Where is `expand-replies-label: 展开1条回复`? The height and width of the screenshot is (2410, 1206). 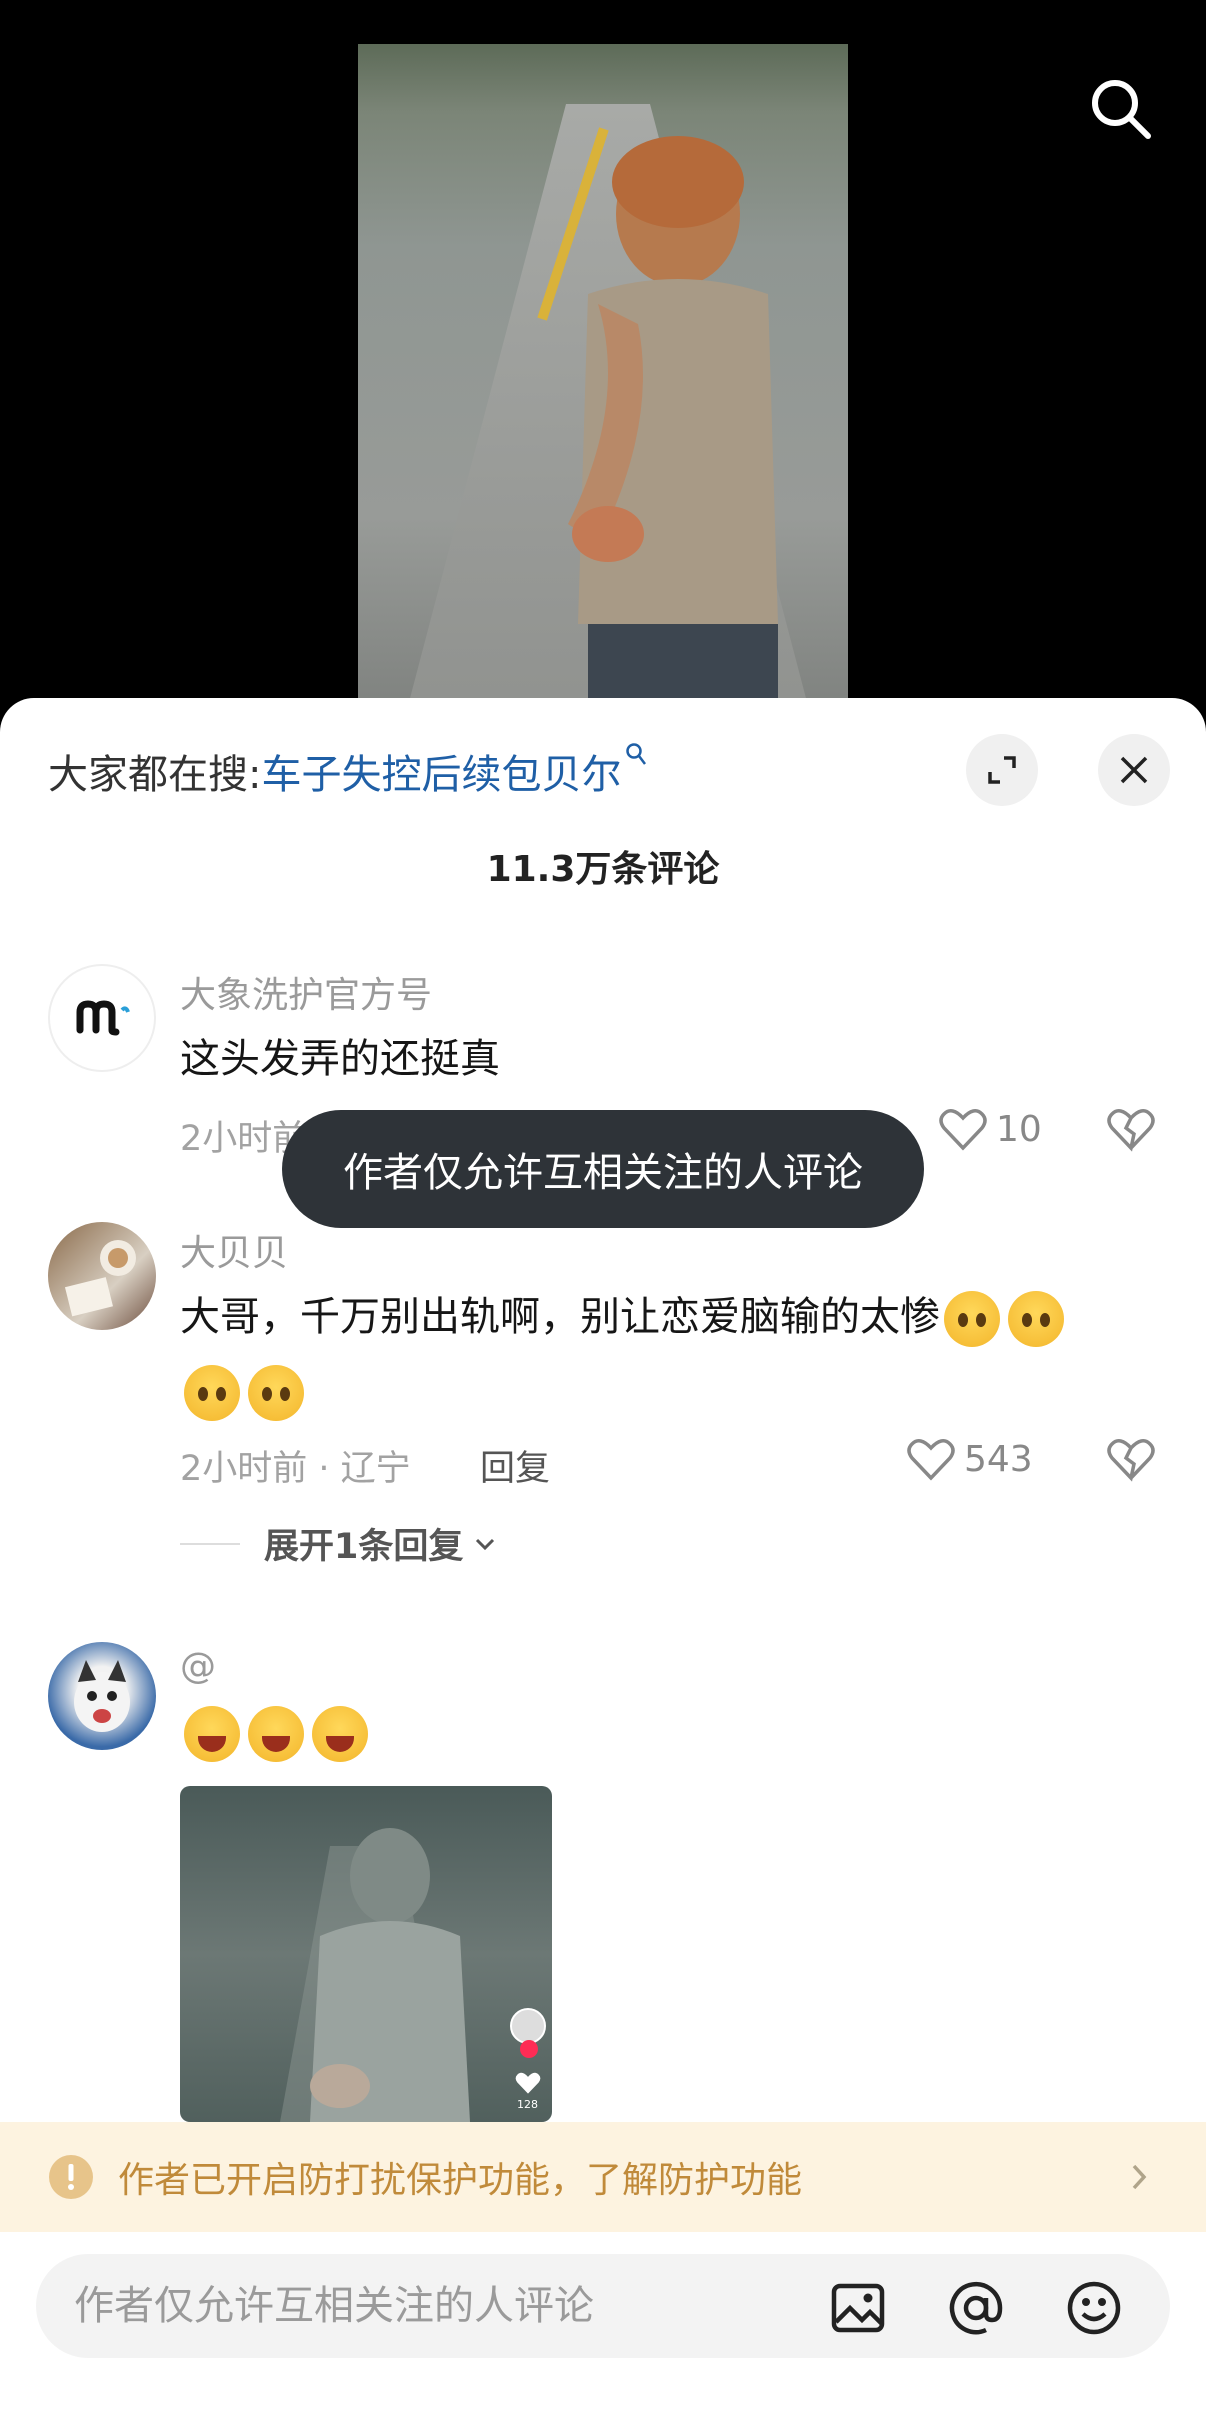 expand-replies-label: 展开1条回复 is located at coordinates (364, 1547).